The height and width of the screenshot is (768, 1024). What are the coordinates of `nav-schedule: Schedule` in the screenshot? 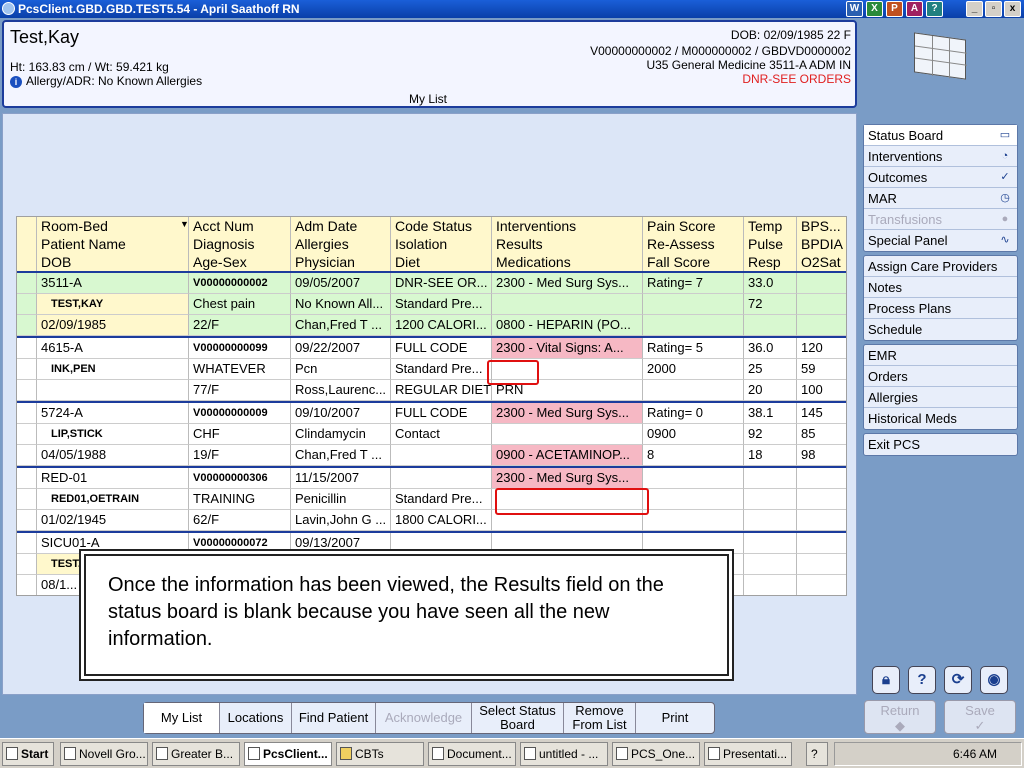 It's located at (940, 329).